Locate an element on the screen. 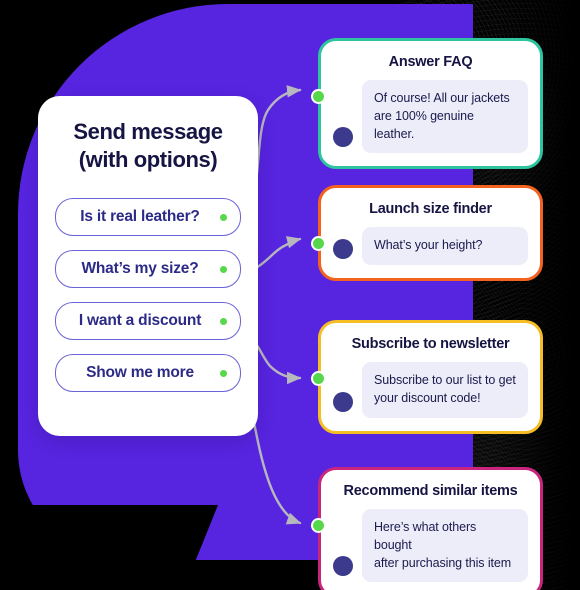  flow-card-title: Subscribe to newsletter is located at coordinates (430, 344).